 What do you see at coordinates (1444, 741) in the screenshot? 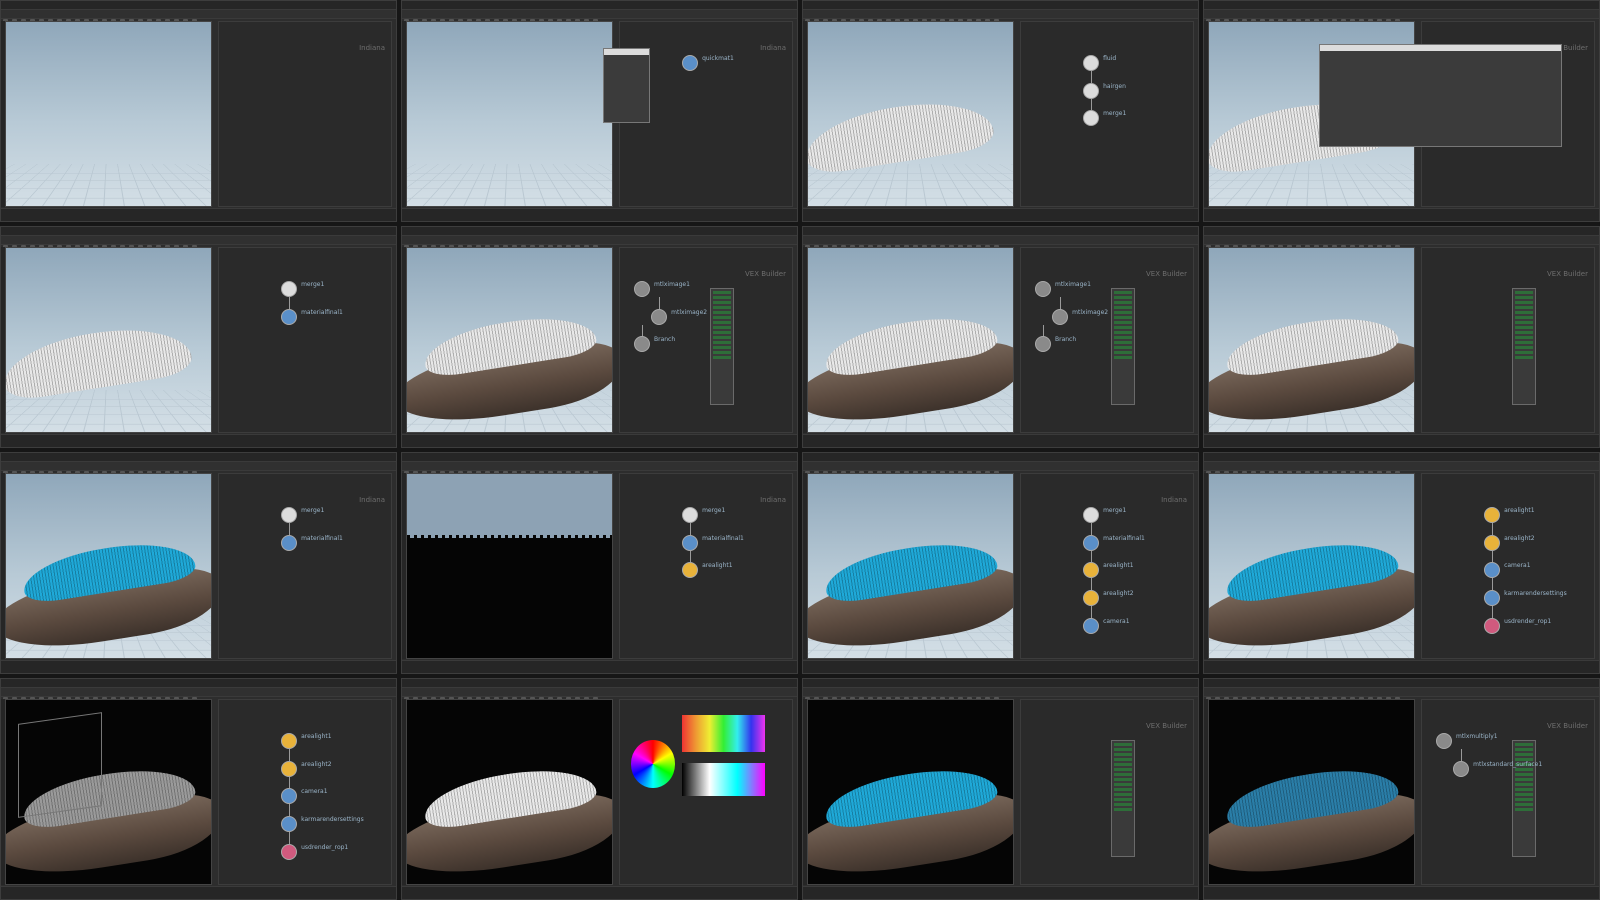
I see `node-mtlxmultiply1` at bounding box center [1444, 741].